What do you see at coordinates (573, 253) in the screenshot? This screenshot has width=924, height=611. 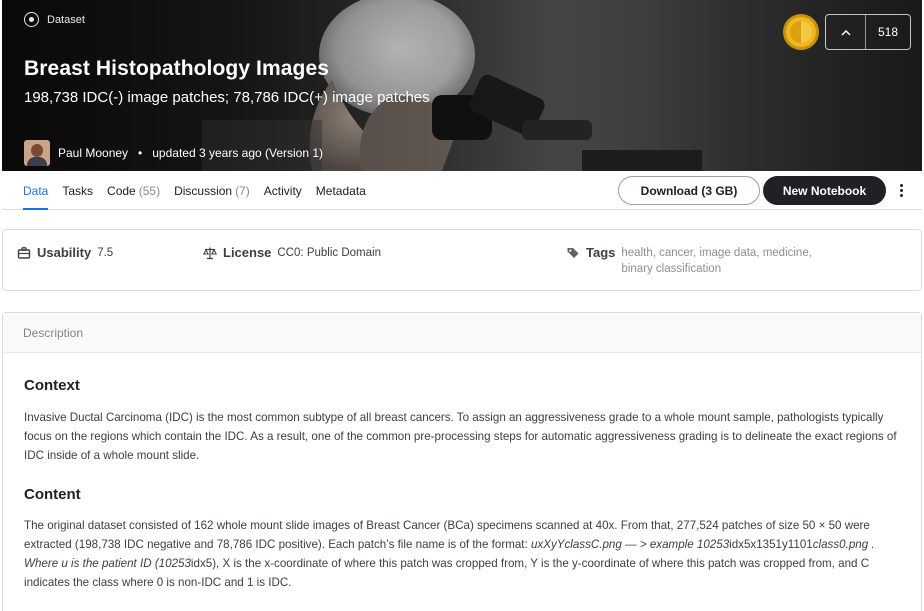 I see `tag-icon` at bounding box center [573, 253].